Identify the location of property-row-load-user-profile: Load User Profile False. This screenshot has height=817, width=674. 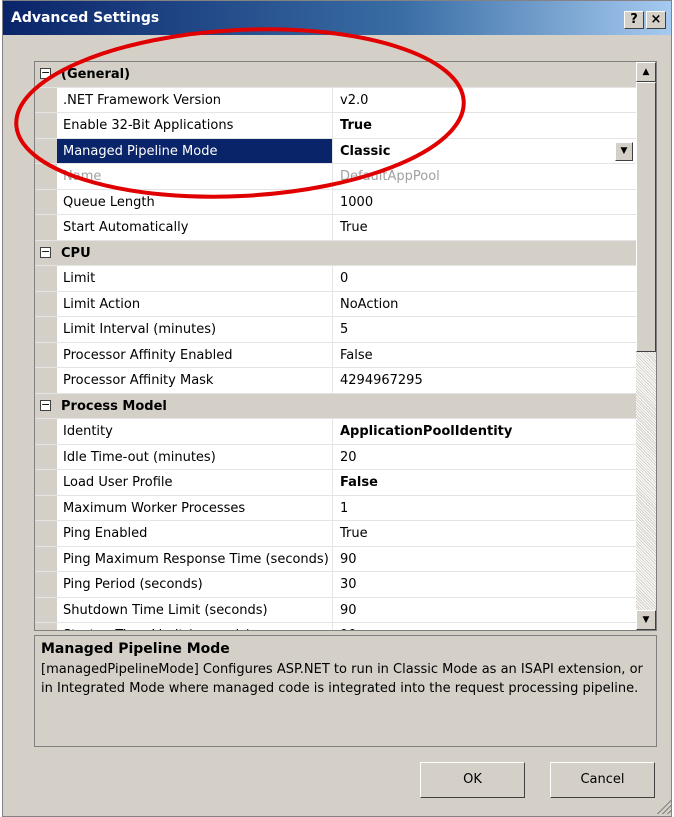
(335, 483).